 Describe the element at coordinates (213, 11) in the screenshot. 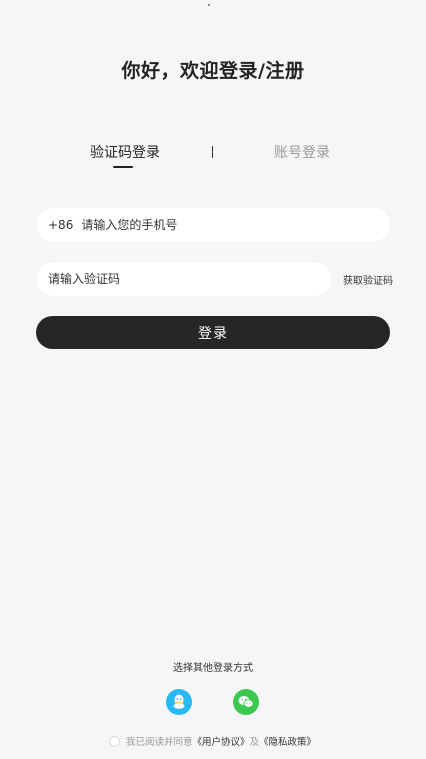

I see `status-bar` at that location.